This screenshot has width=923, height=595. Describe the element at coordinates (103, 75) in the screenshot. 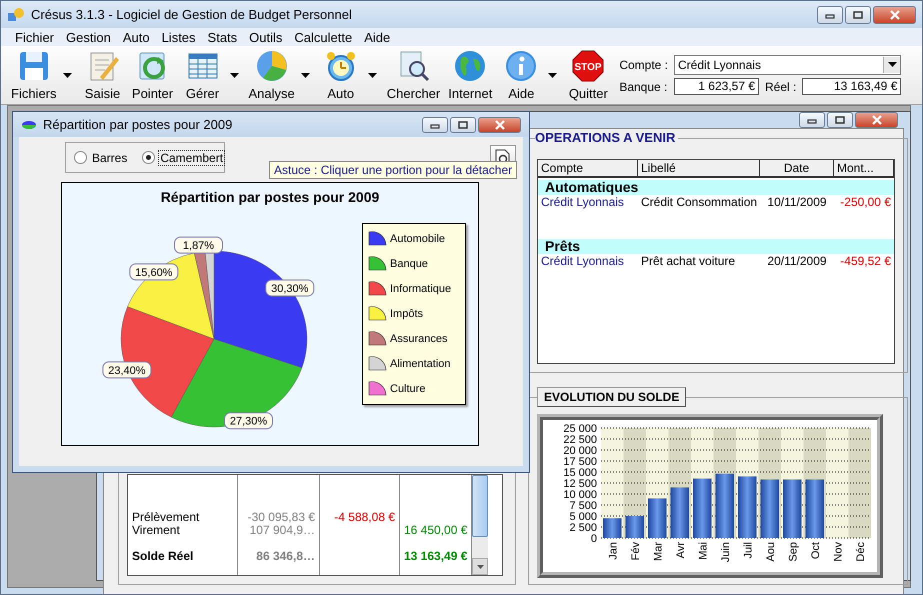

I see `toolbar-button: Saisie` at that location.